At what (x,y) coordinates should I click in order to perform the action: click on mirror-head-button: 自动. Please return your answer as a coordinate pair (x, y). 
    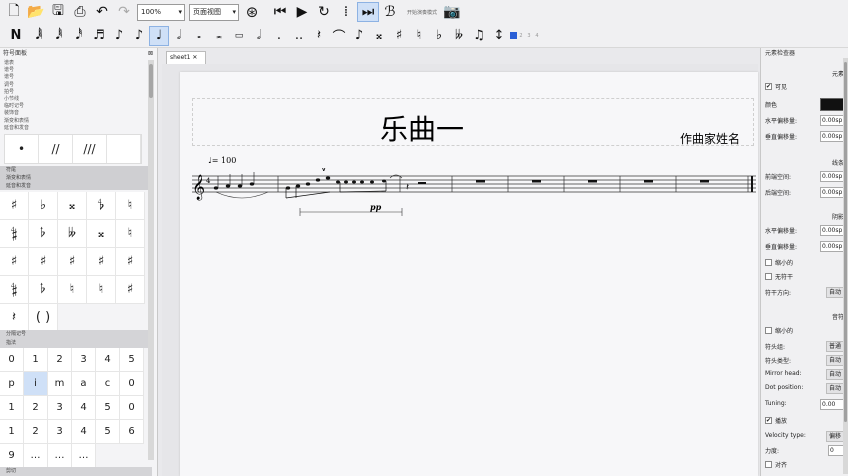
    Looking at the image, I should click on (834, 374).